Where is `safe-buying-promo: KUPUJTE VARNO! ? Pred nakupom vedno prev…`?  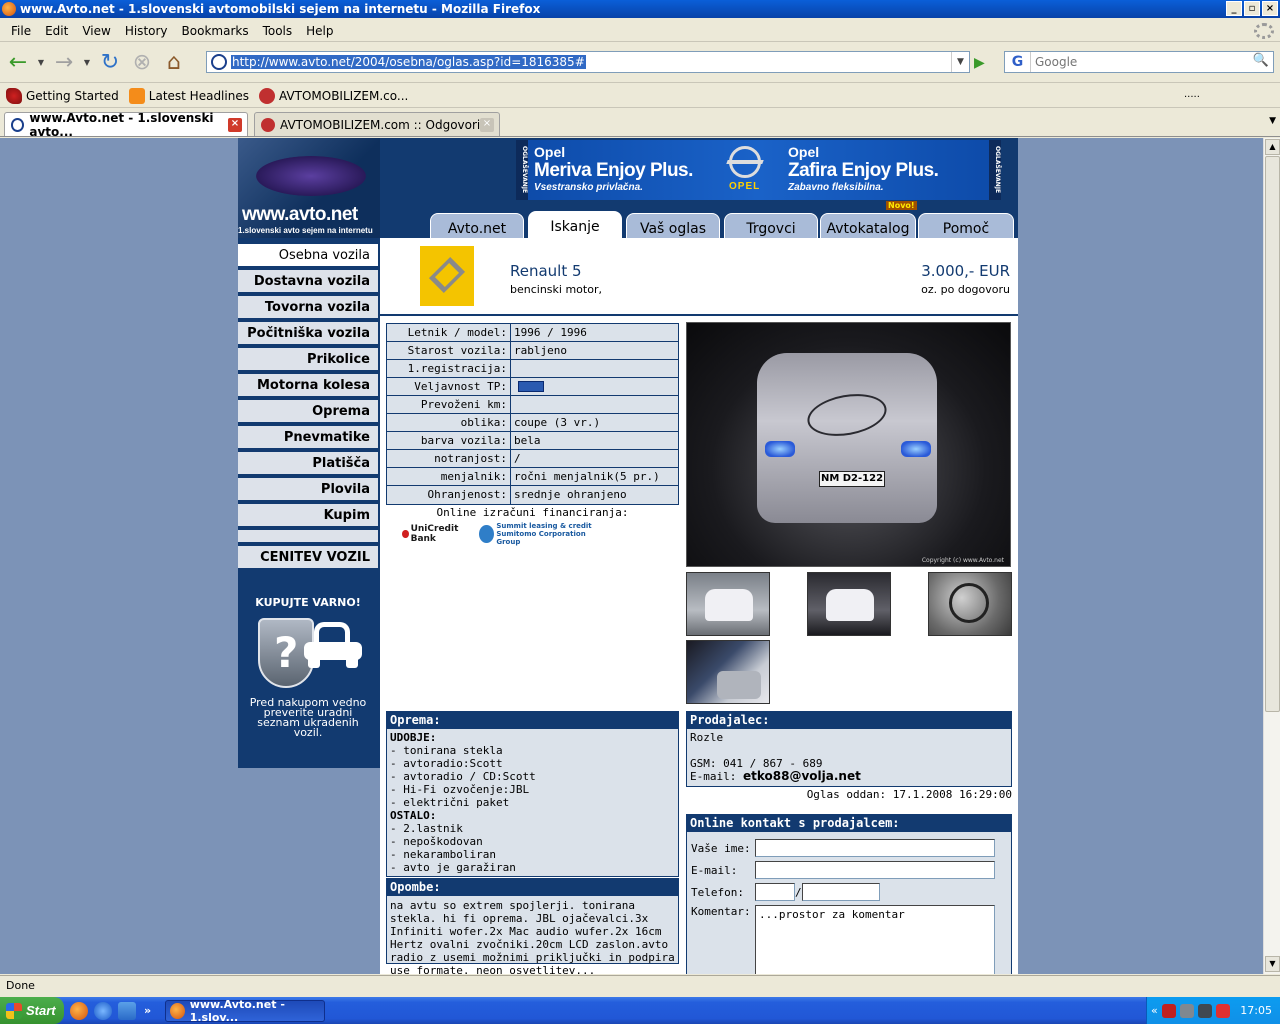 safe-buying-promo: KUPUJTE VARNO! ? Pred nakupom vedno prev… is located at coordinates (308, 678).